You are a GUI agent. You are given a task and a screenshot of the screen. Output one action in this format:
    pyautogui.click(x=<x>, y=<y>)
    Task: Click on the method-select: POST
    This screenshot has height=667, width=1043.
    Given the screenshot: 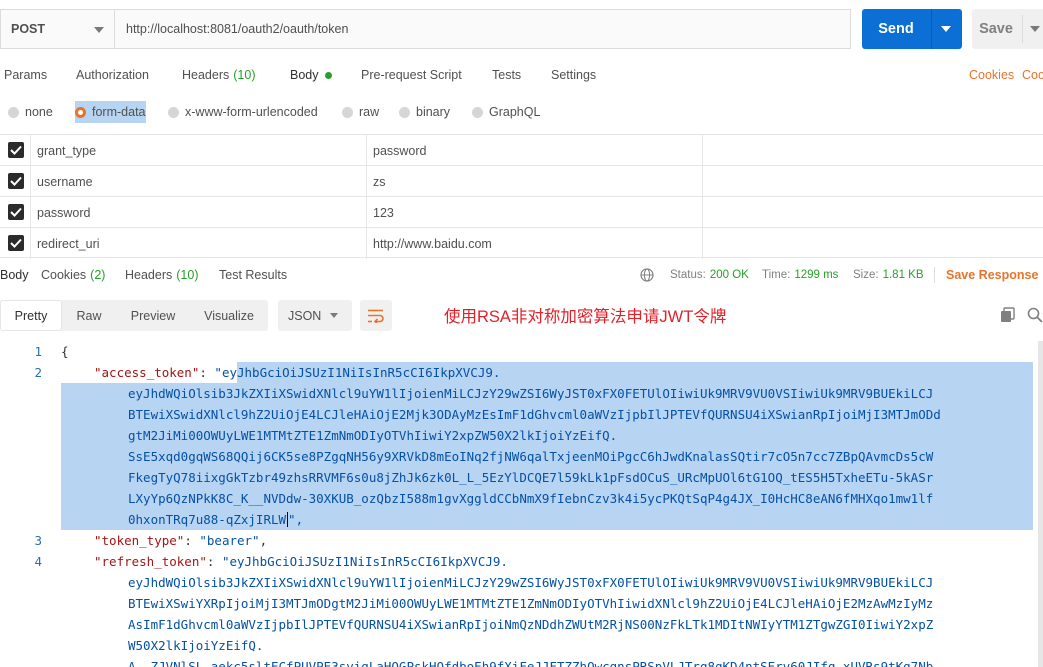 What is the action you would take?
    pyautogui.click(x=57, y=29)
    